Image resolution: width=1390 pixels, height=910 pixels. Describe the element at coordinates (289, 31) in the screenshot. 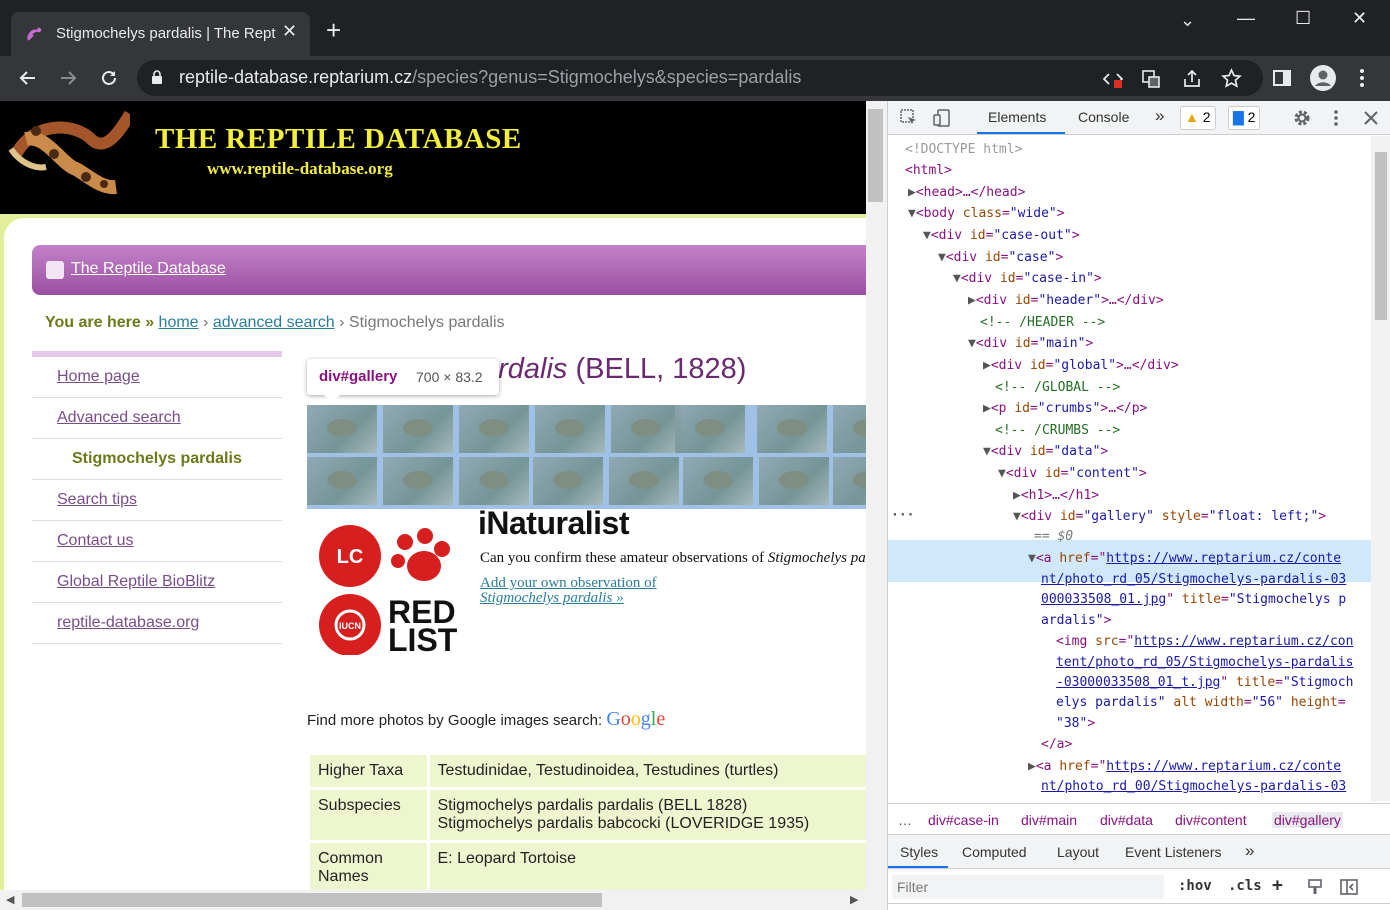

I see `tab-close-icon: ✕` at that location.